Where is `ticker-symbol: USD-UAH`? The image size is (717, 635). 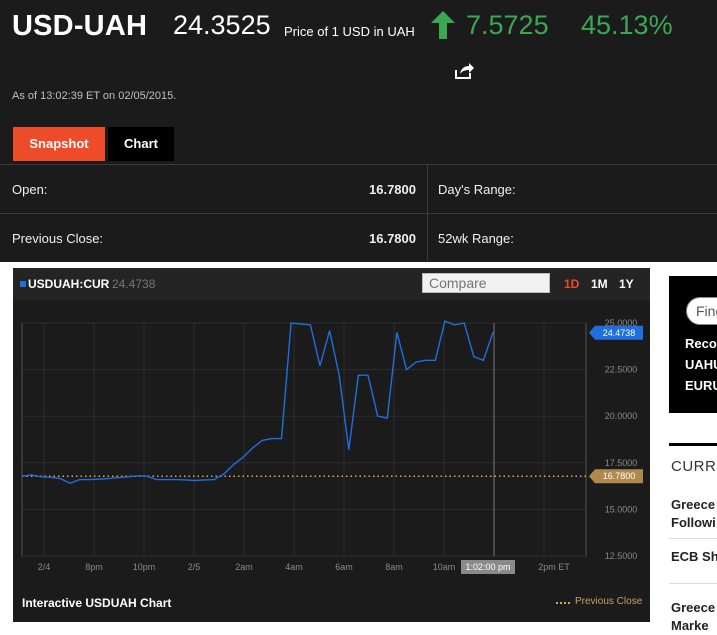 ticker-symbol: USD-UAH is located at coordinates (80, 26).